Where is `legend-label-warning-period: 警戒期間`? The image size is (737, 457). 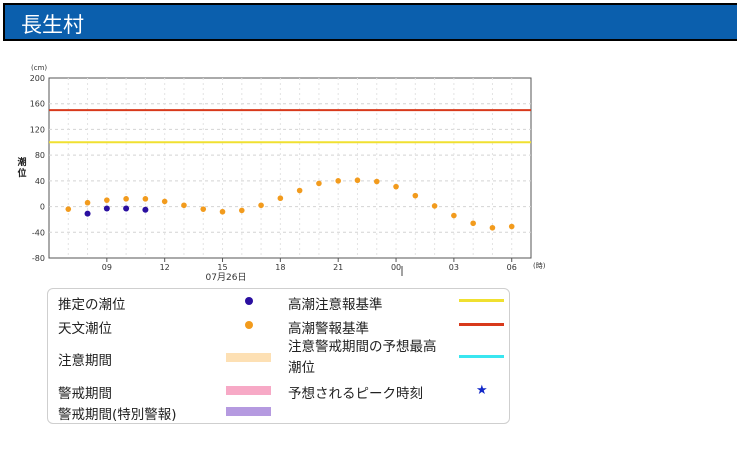
legend-label-warning-period: 警戒期間 is located at coordinates (85, 394).